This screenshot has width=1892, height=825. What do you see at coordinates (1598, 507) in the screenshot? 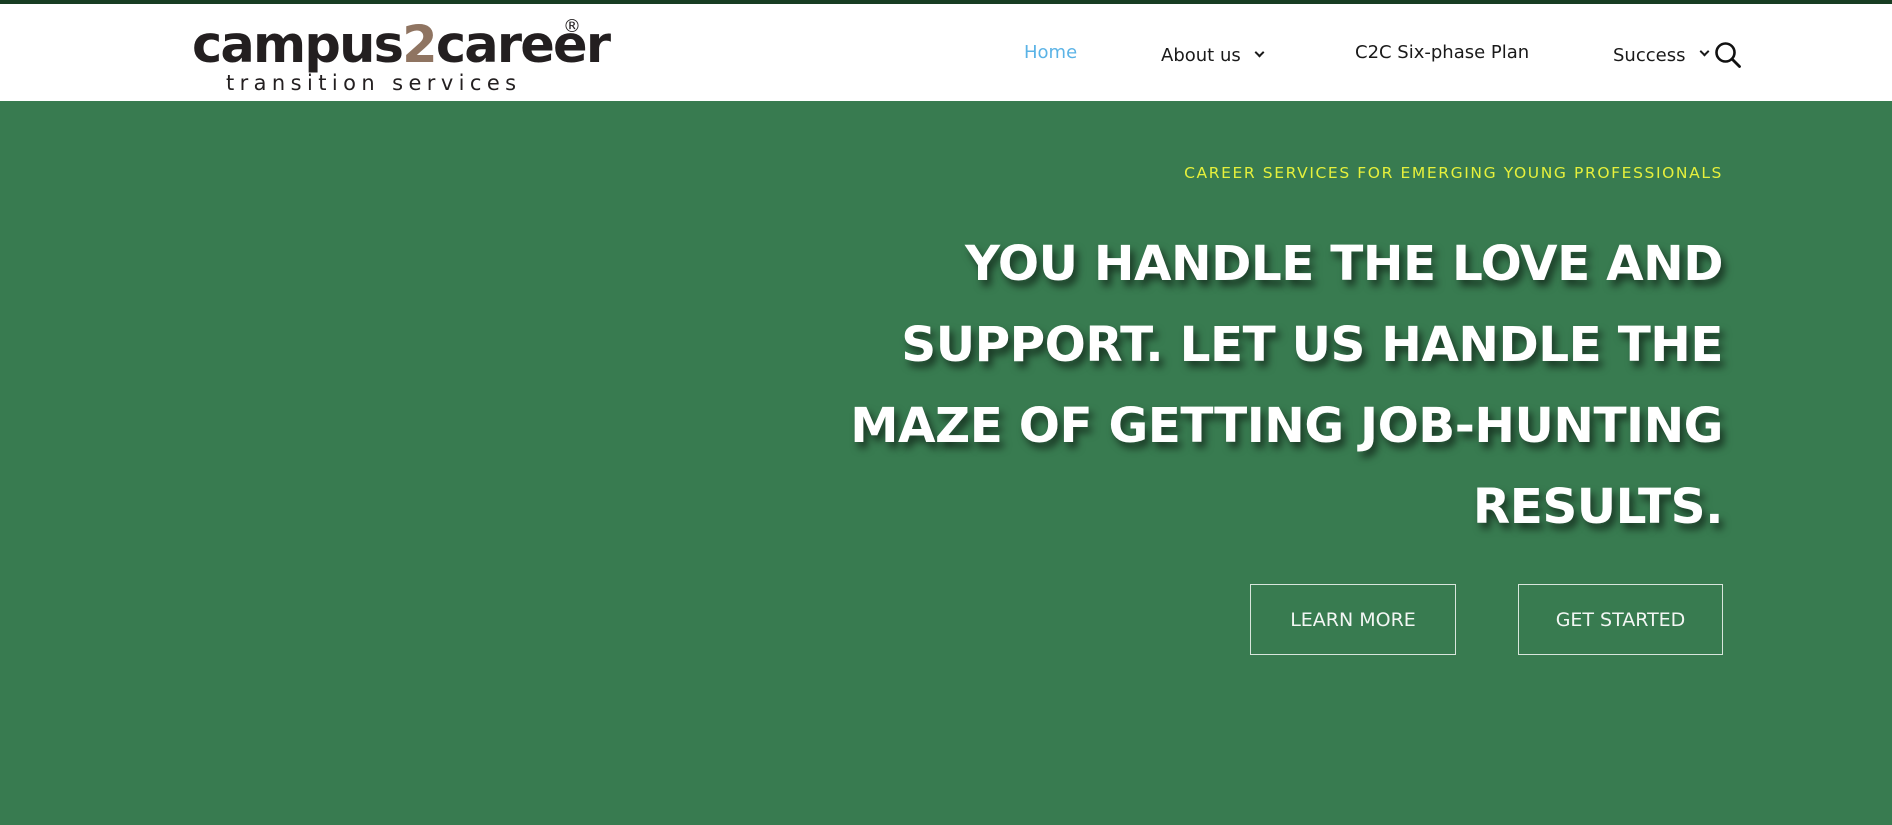
I see `headline-line: RESULTS.` at bounding box center [1598, 507].